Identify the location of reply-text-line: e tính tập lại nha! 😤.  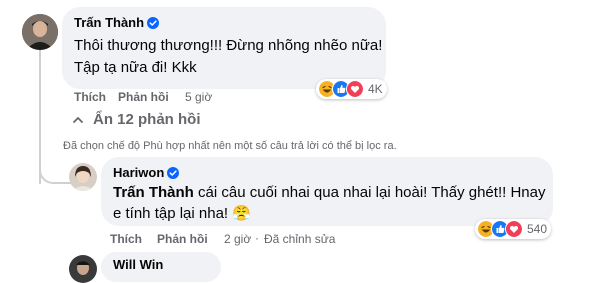
(182, 213).